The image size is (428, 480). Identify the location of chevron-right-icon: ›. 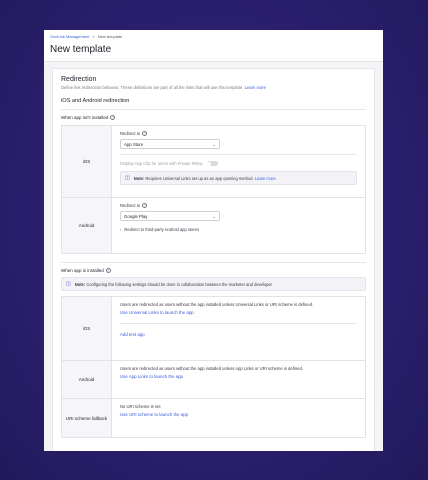
(121, 229).